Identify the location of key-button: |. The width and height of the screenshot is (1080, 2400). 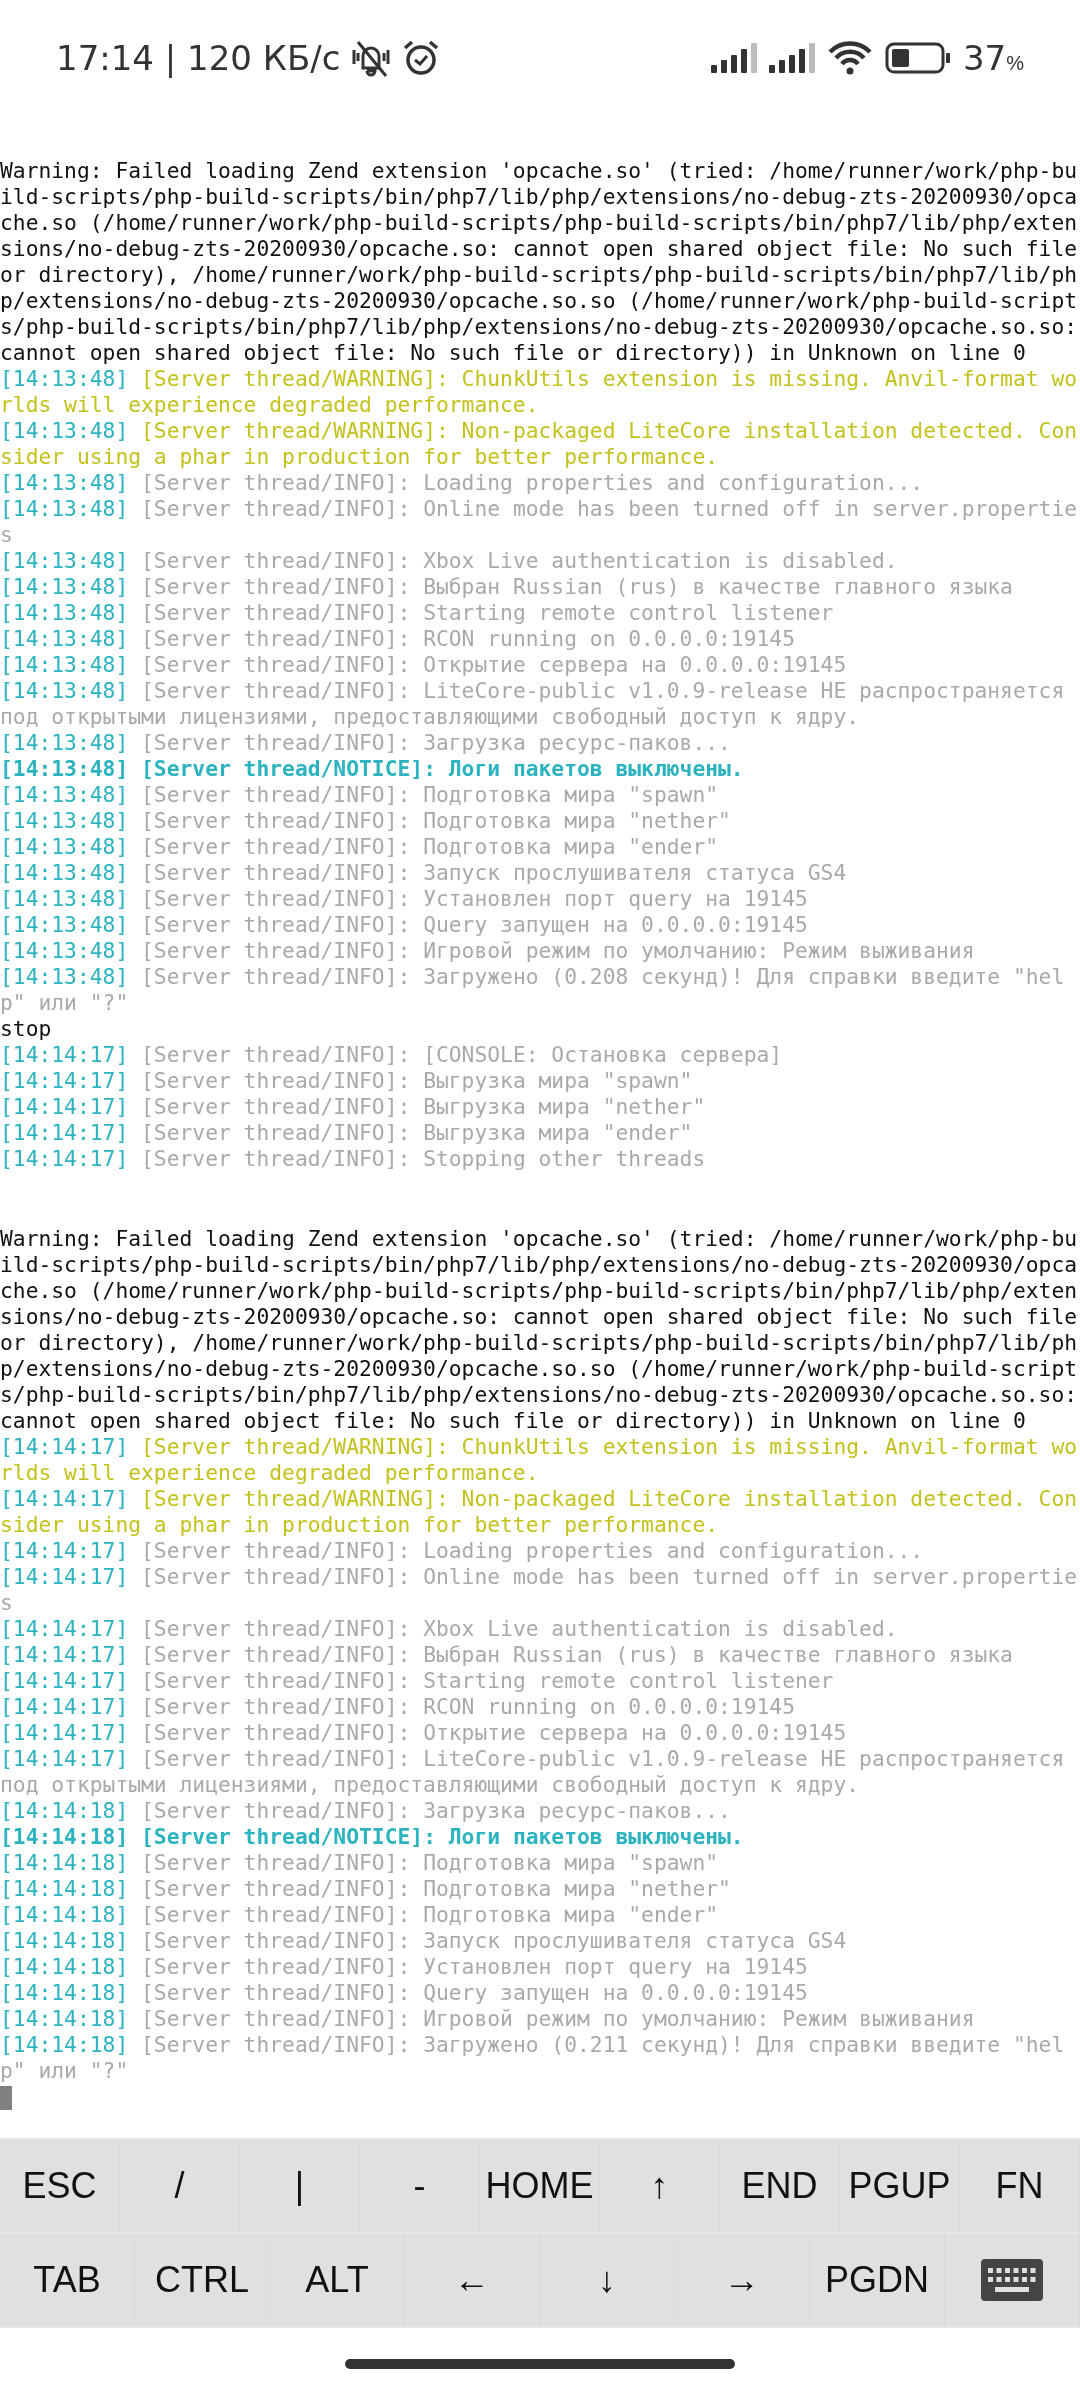
(300, 2186).